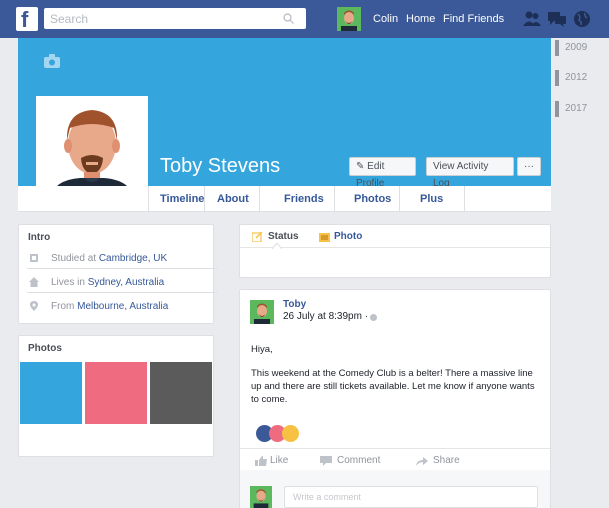 This screenshot has width=609, height=508. What do you see at coordinates (279, 460) in the screenshot?
I see `like-button: Like` at bounding box center [279, 460].